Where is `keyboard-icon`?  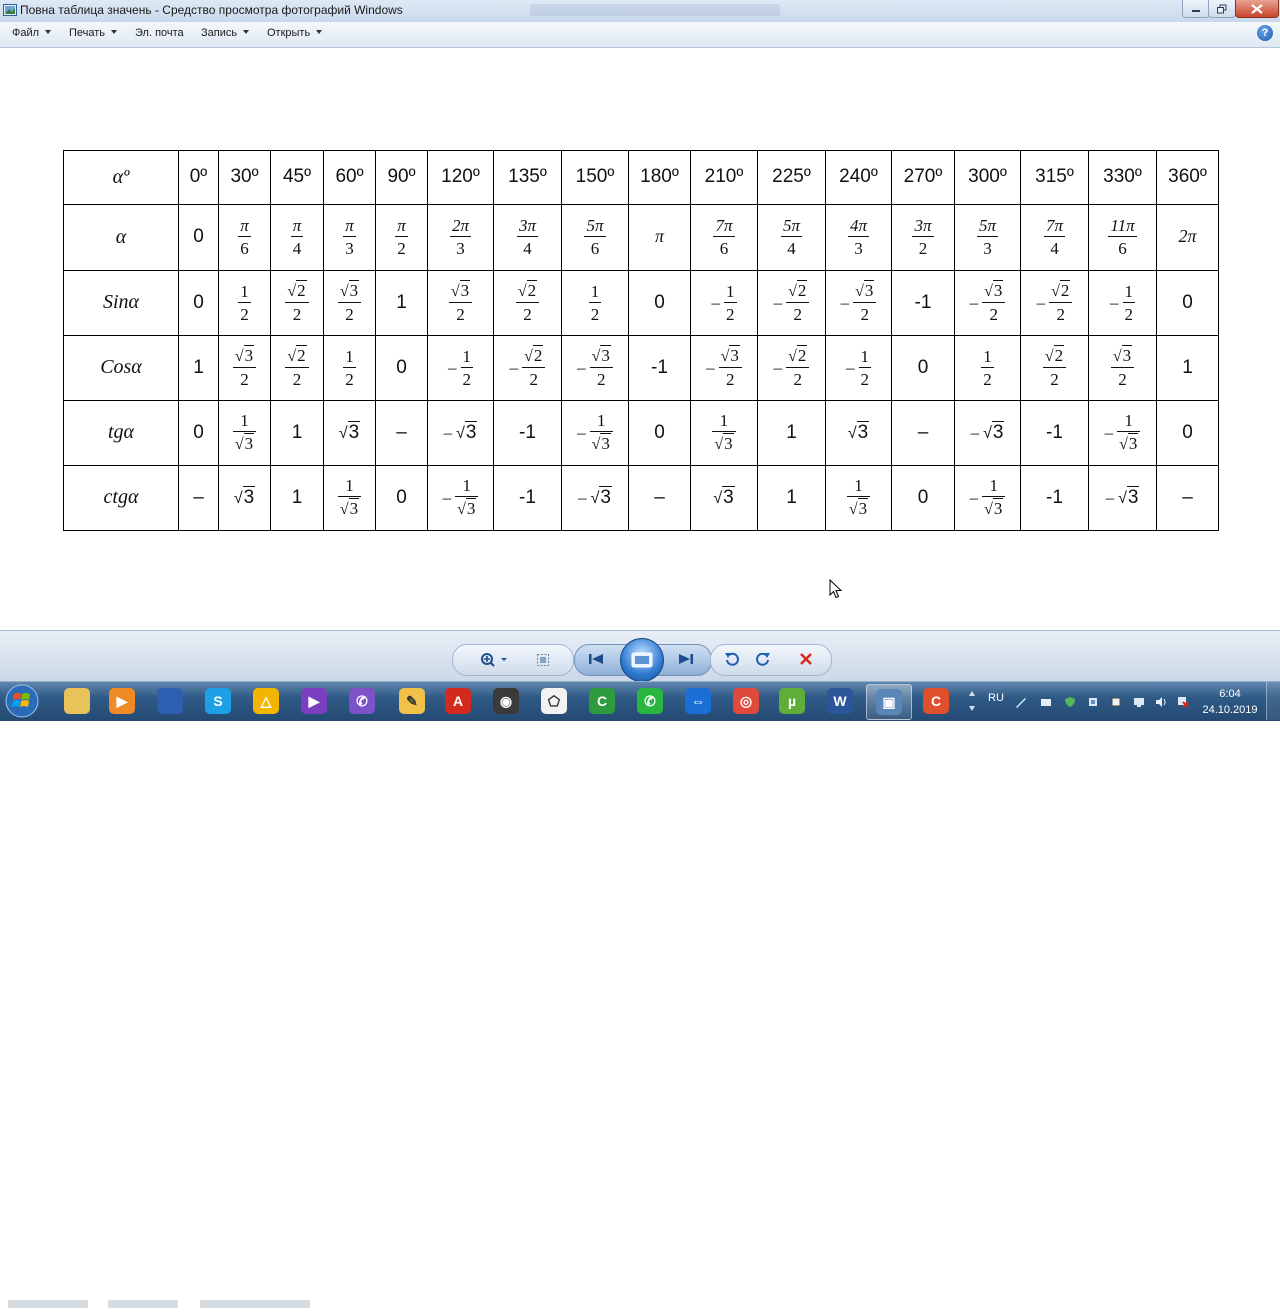
keyboard-icon is located at coordinates (1046, 702).